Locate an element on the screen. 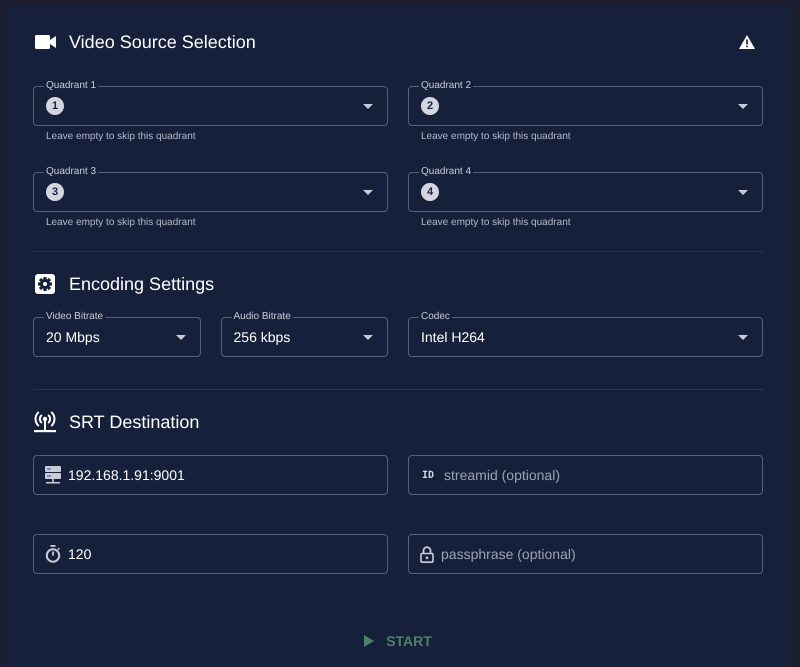 The image size is (800, 667). video-camera-icon is located at coordinates (45, 42).